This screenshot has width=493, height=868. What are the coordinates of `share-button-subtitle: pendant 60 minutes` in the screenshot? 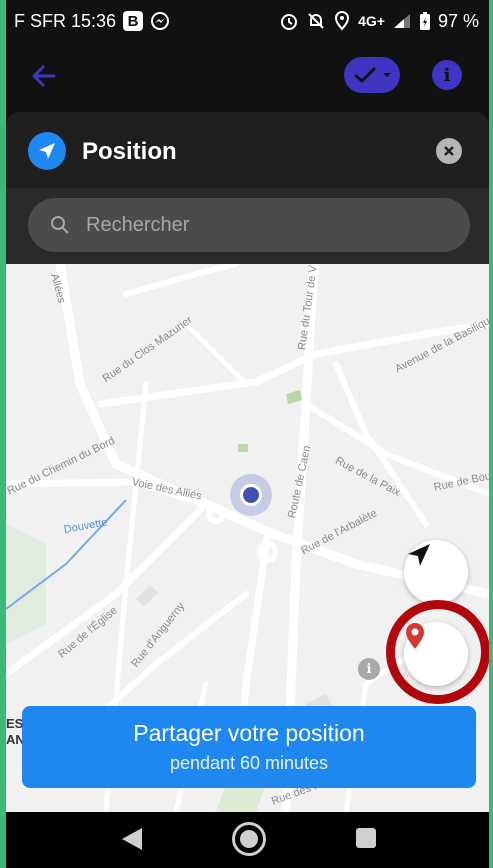 It's located at (249, 763).